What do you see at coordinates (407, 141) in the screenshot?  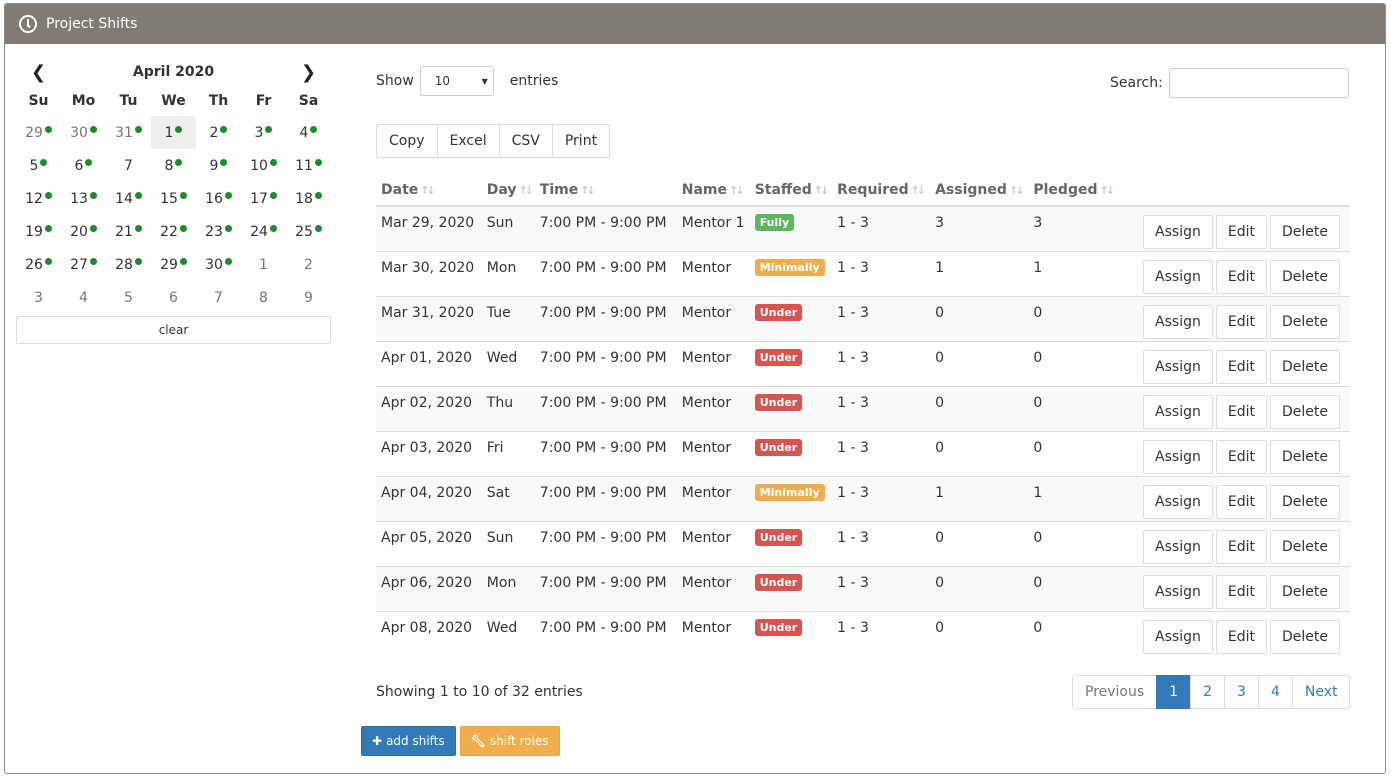 I see `copy-button: Copy` at bounding box center [407, 141].